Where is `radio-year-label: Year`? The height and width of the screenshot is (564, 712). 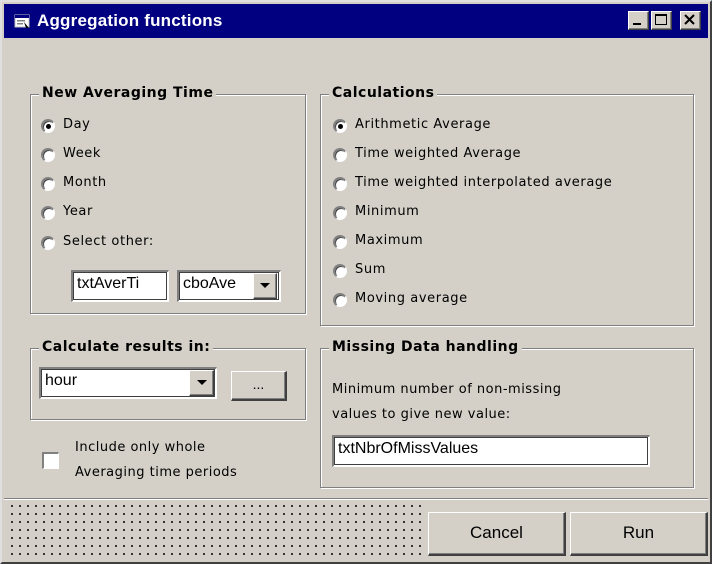 radio-year-label: Year is located at coordinates (78, 211).